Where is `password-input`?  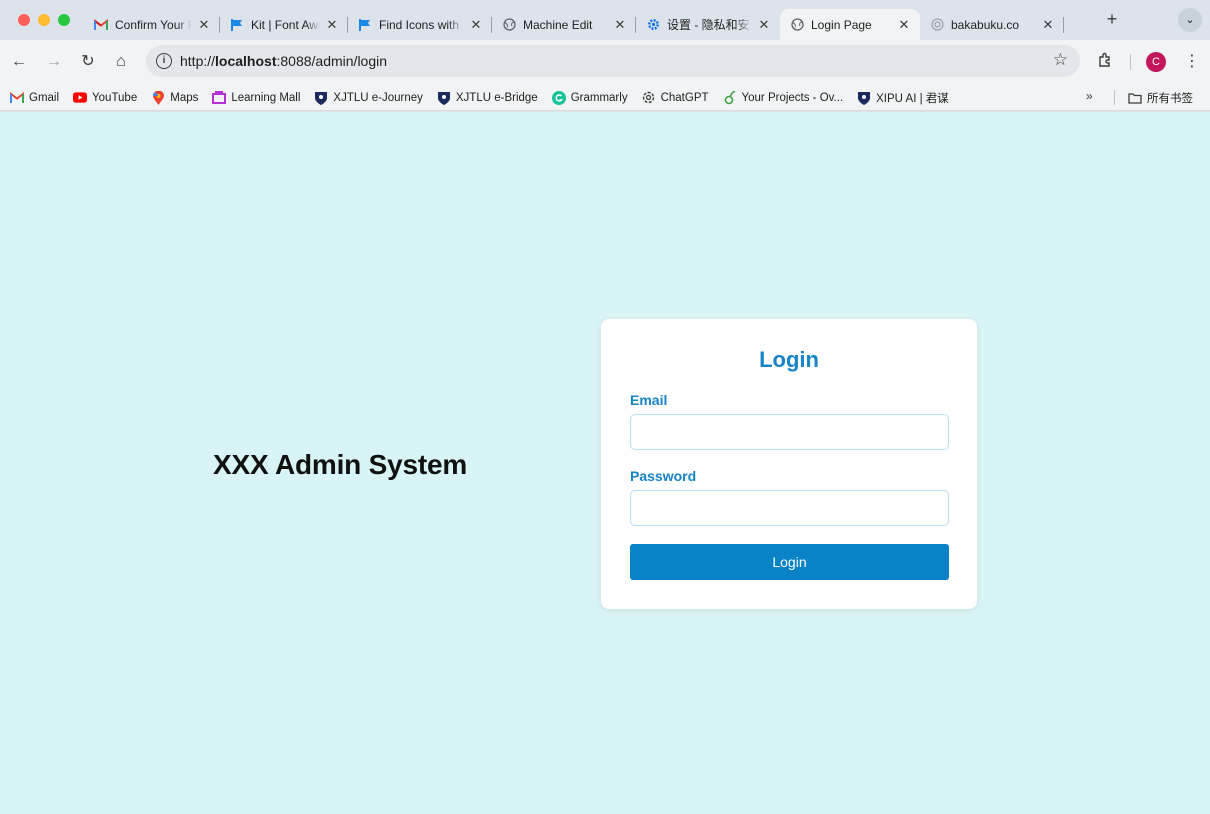
password-input is located at coordinates (789, 508).